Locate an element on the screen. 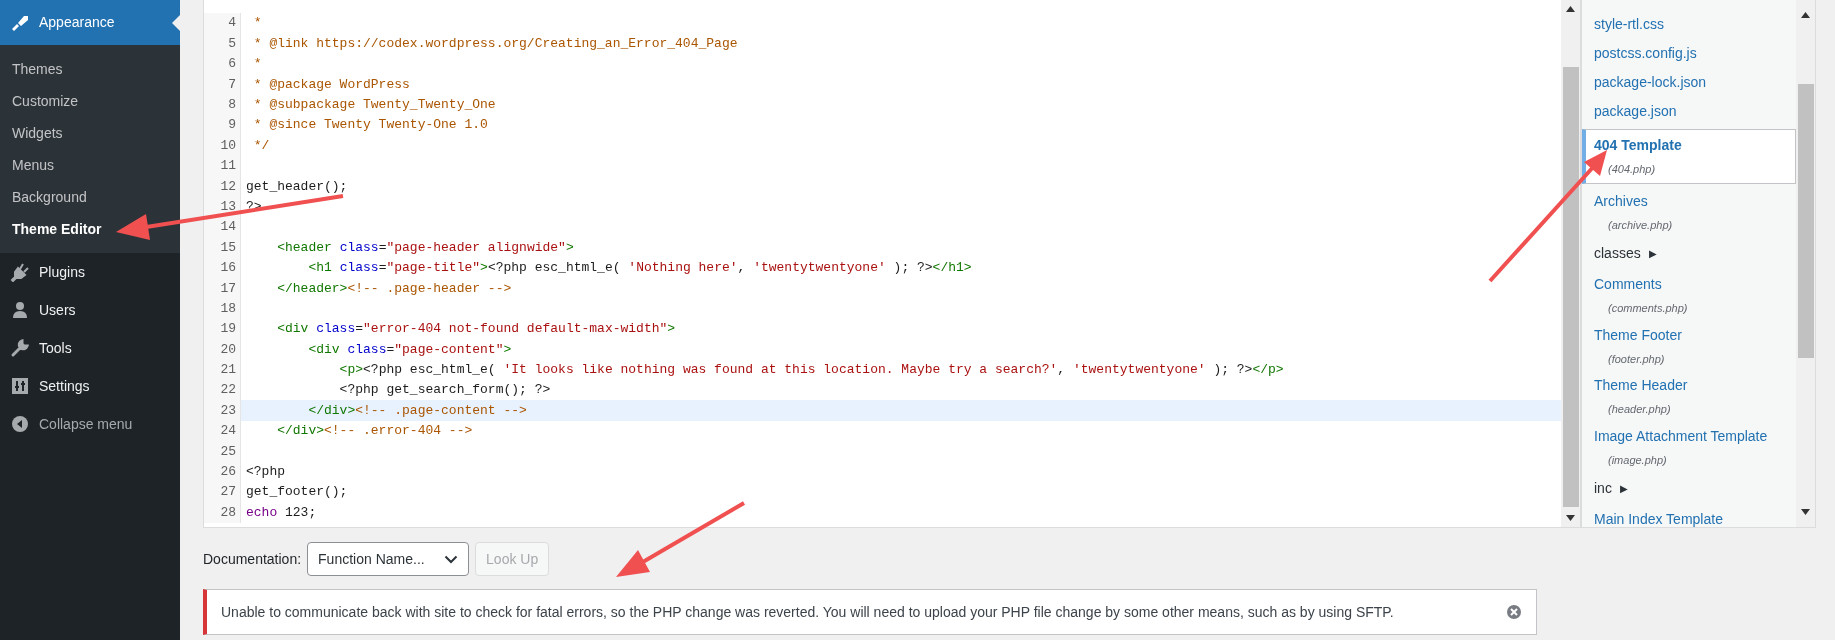  code-line: <h1 class="page-title"><?php esc_html_e( 'Nothing here', 'twentytwentyone' ); ?></h1> is located at coordinates (639, 268).